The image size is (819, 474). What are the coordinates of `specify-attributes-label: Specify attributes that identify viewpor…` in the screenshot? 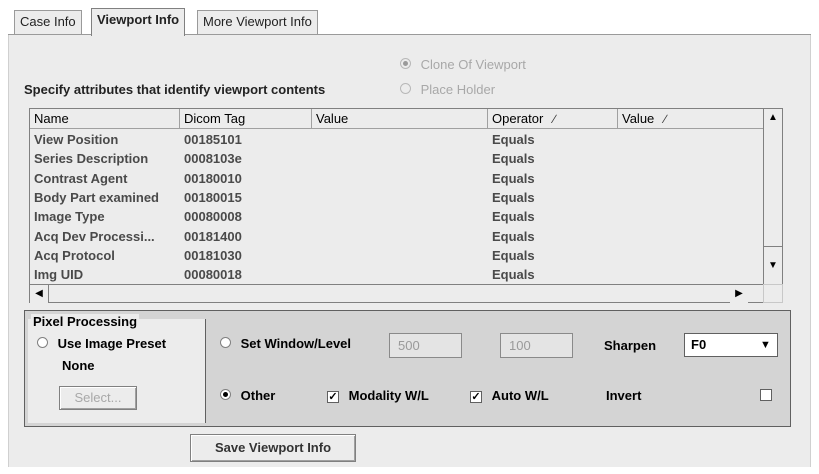 It's located at (175, 89).